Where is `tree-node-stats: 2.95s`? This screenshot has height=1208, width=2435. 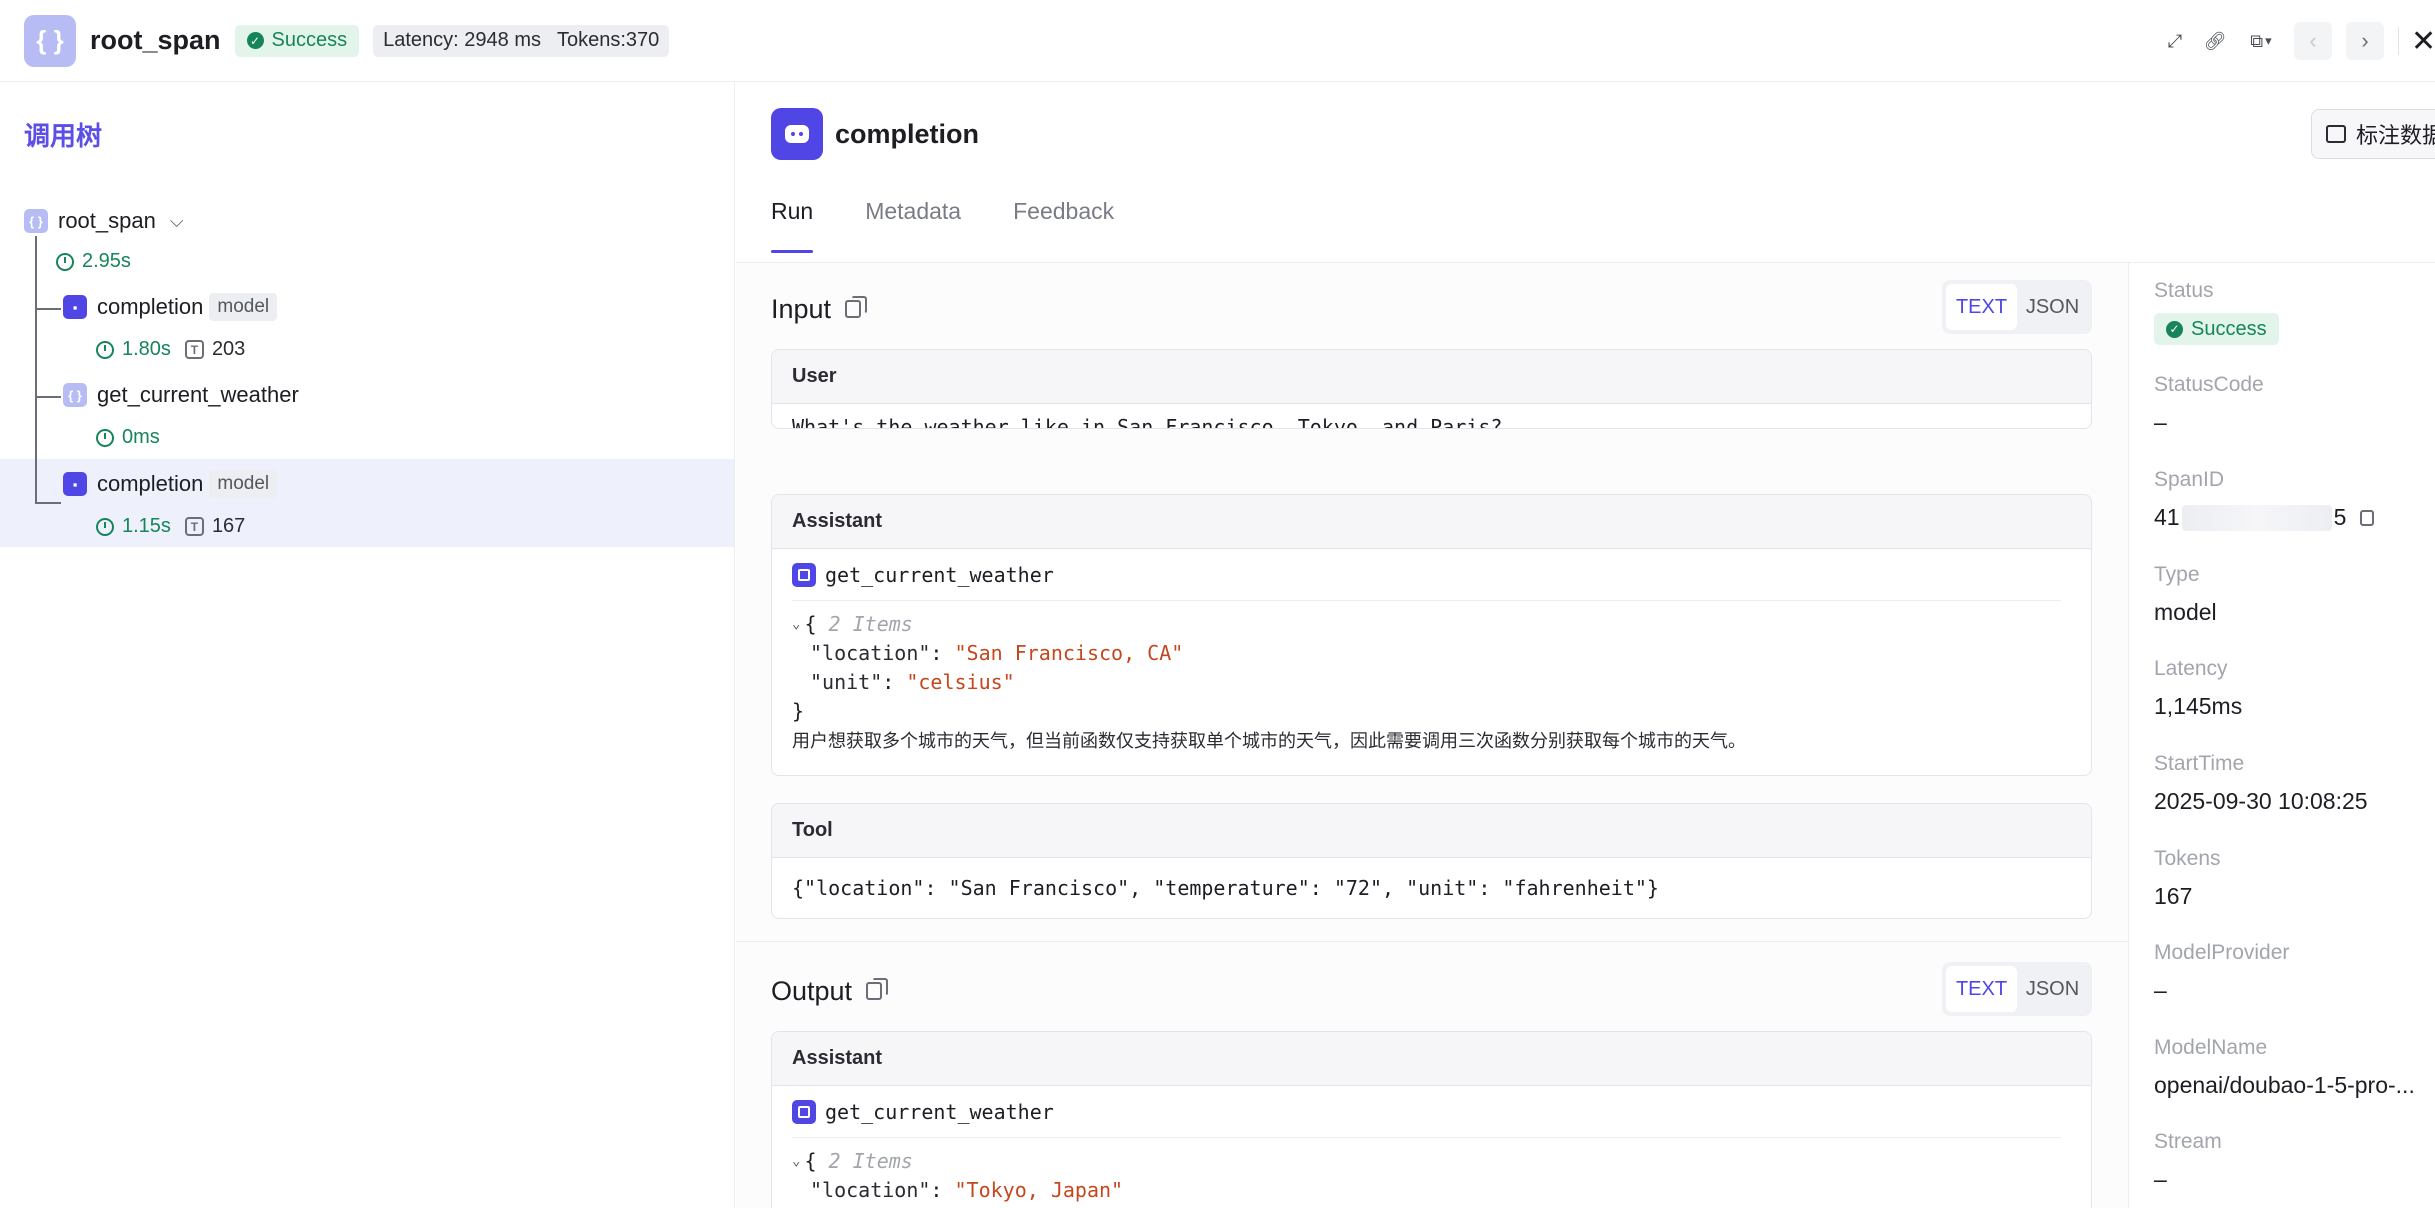
tree-node-stats: 2.95s is located at coordinates (93, 261).